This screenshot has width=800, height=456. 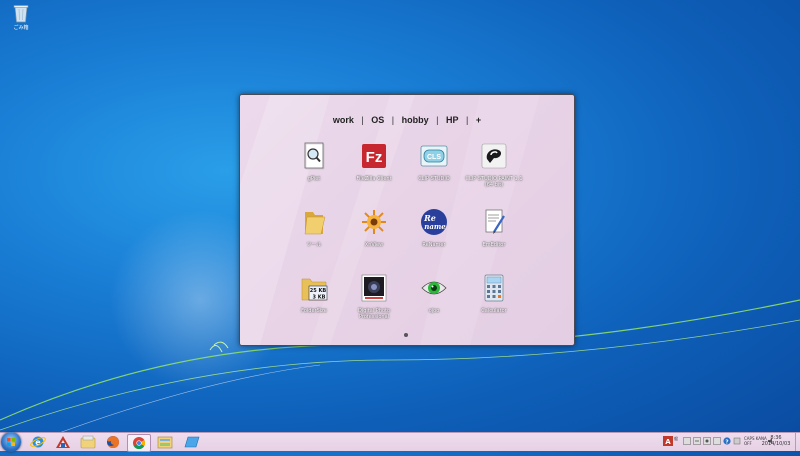 What do you see at coordinates (374, 288) in the screenshot?
I see `digital-photo-professional-icon` at bounding box center [374, 288].